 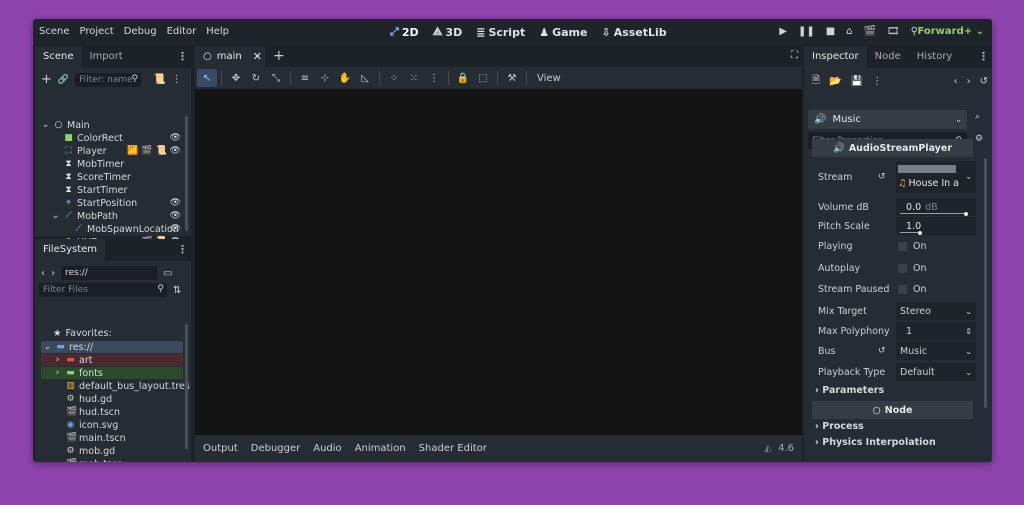 What do you see at coordinates (182, 31) in the screenshot?
I see `menu-editor: Editor` at bounding box center [182, 31].